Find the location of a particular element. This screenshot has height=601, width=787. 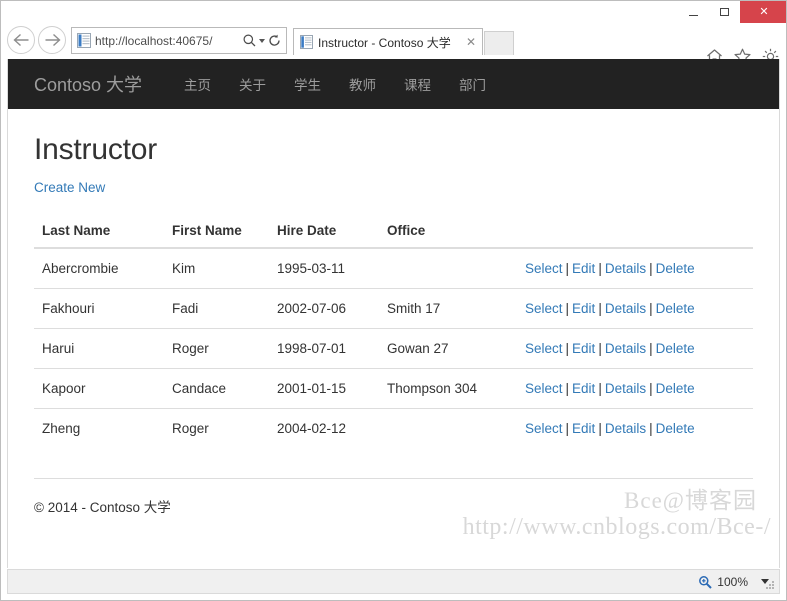

forward-button is located at coordinates (52, 40).